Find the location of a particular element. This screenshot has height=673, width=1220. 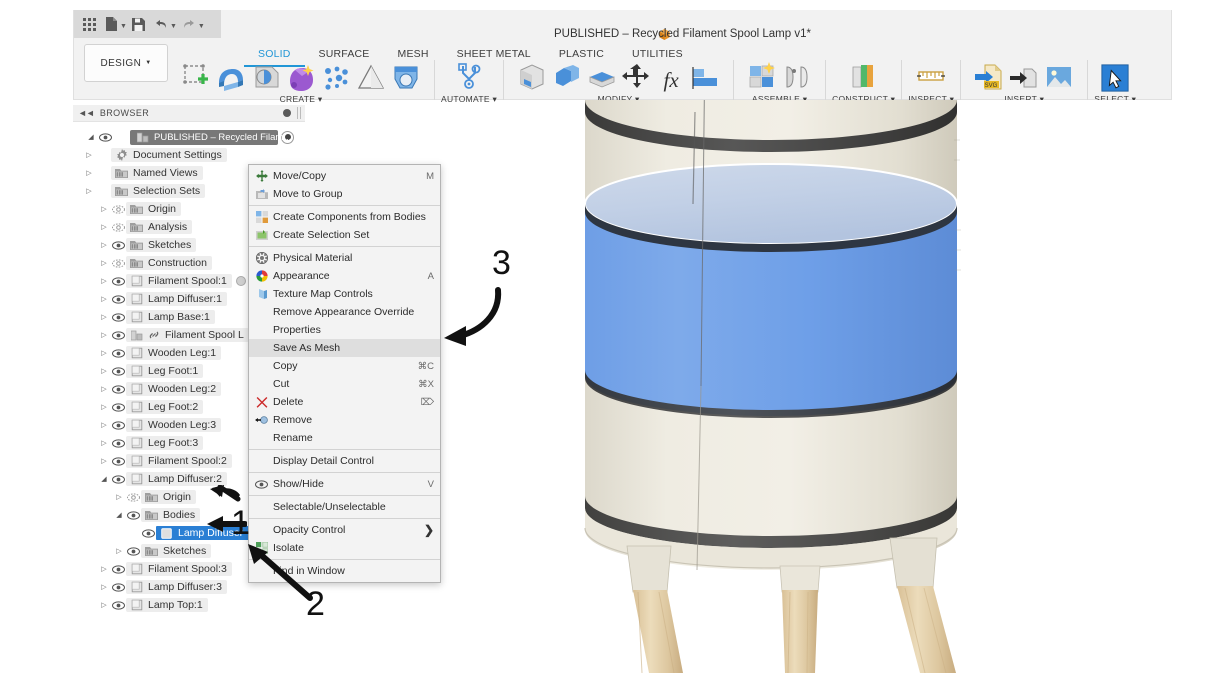

create-group-label: CREATE ▾ is located at coordinates (301, 99).